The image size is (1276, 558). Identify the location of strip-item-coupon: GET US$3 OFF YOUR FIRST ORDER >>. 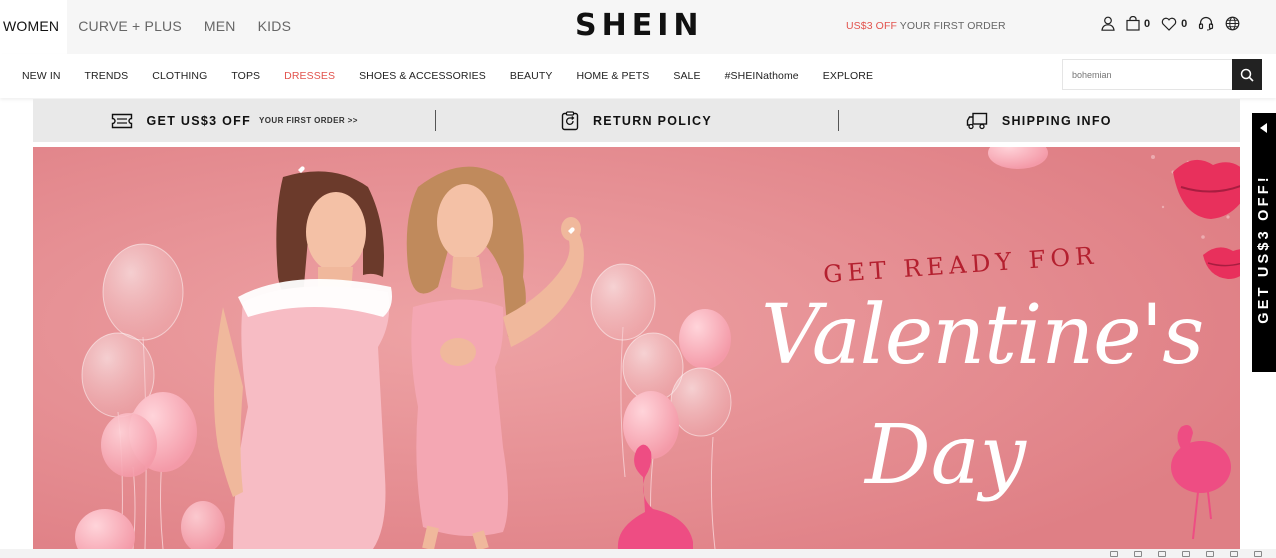
(234, 120).